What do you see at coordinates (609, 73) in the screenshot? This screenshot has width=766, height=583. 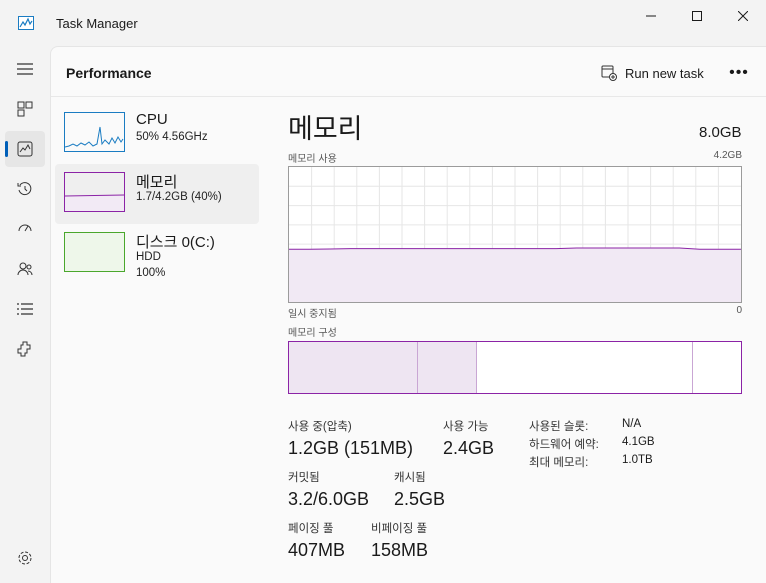 I see `run-task-icon` at bounding box center [609, 73].